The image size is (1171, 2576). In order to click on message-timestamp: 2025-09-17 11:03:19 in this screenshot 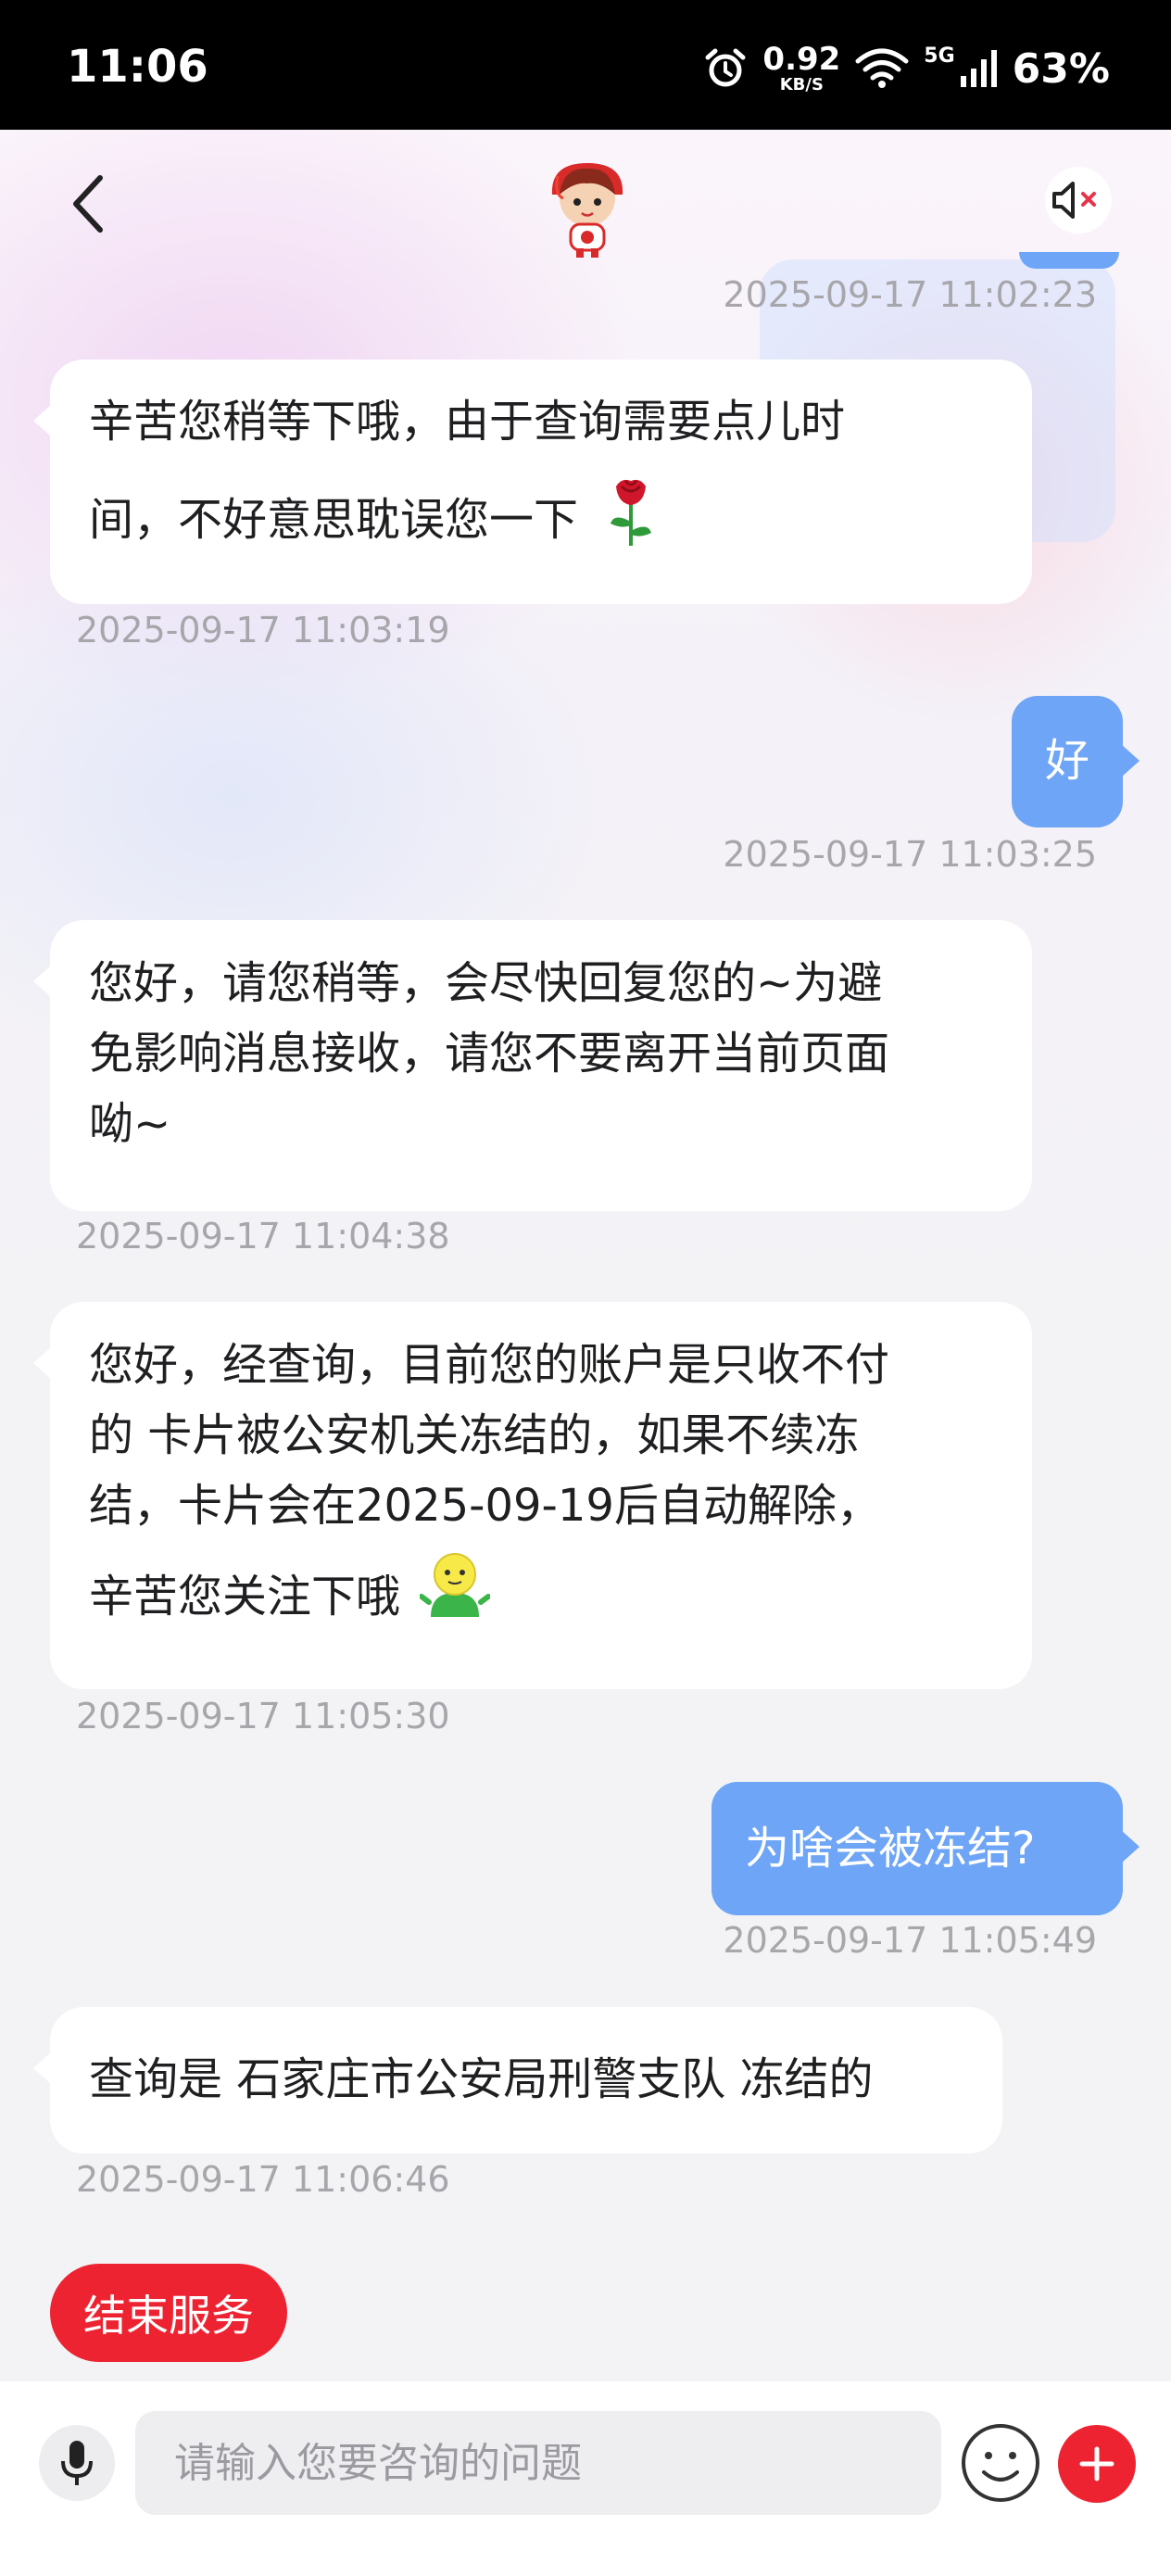, I will do `click(263, 630)`.